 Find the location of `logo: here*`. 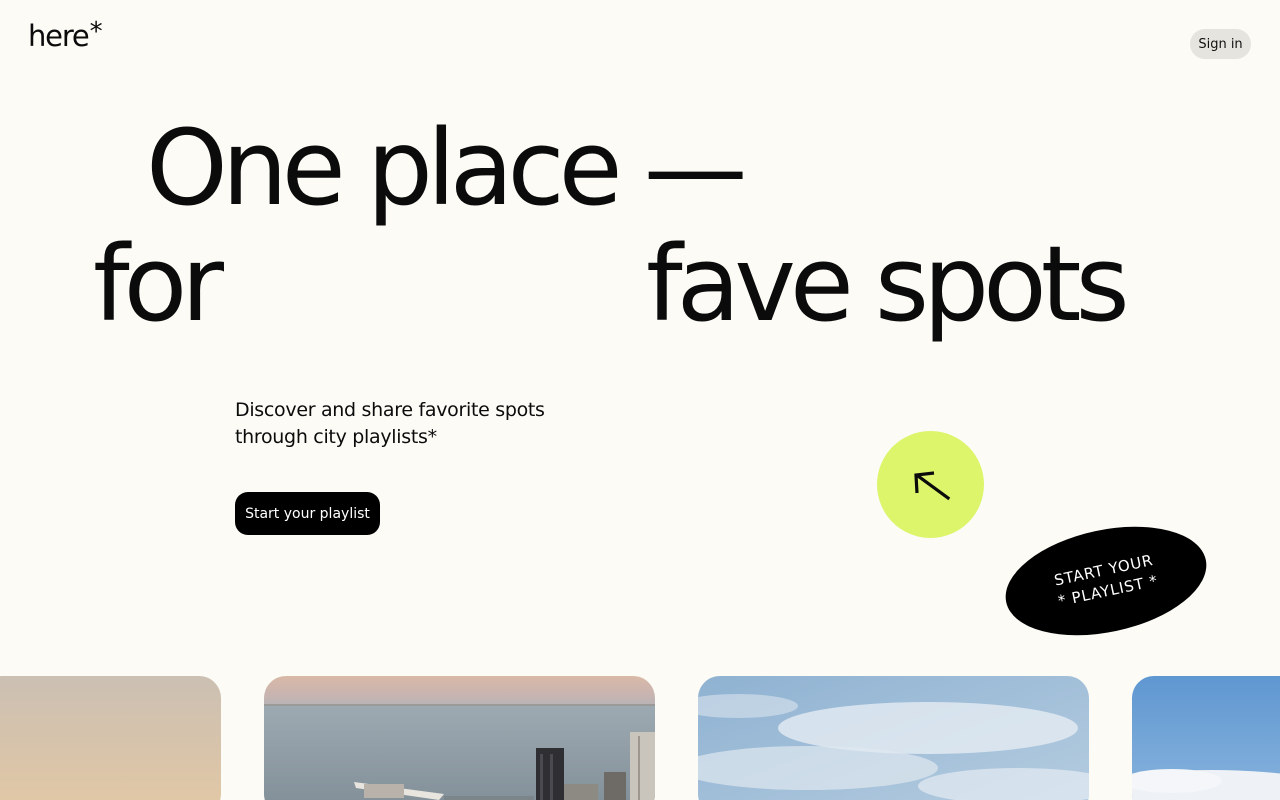

logo: here* is located at coordinates (65, 36).